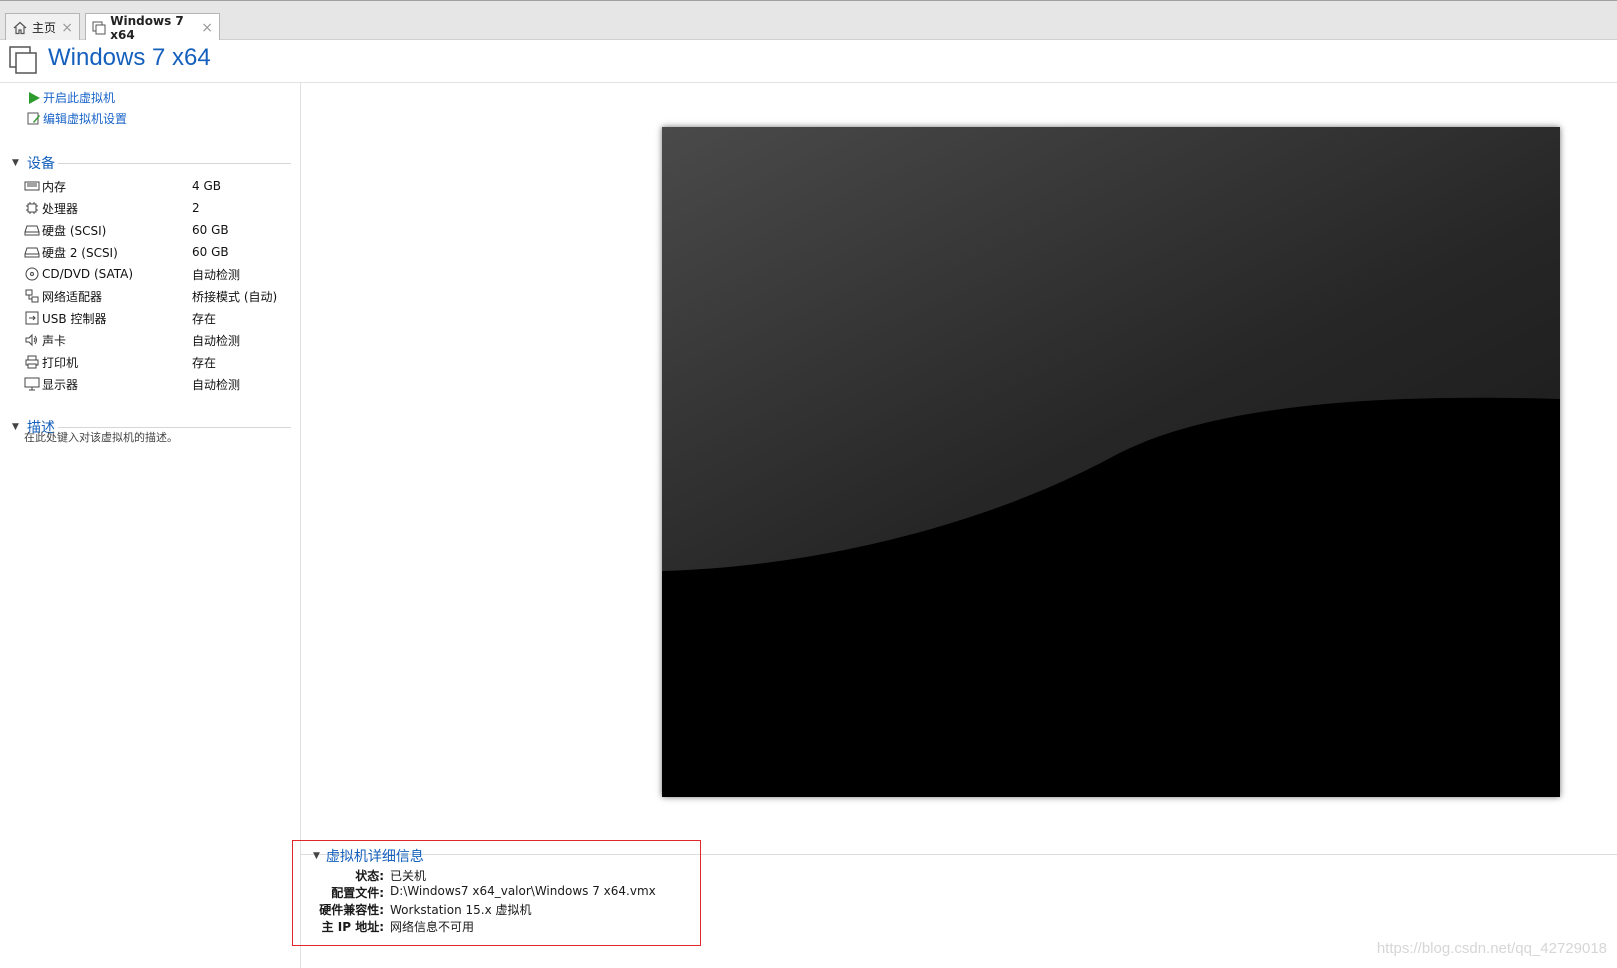 The width and height of the screenshot is (1617, 968). Describe the element at coordinates (80, 252) in the screenshot. I see `device-label: 硬盘 2 (SCSI)` at that location.